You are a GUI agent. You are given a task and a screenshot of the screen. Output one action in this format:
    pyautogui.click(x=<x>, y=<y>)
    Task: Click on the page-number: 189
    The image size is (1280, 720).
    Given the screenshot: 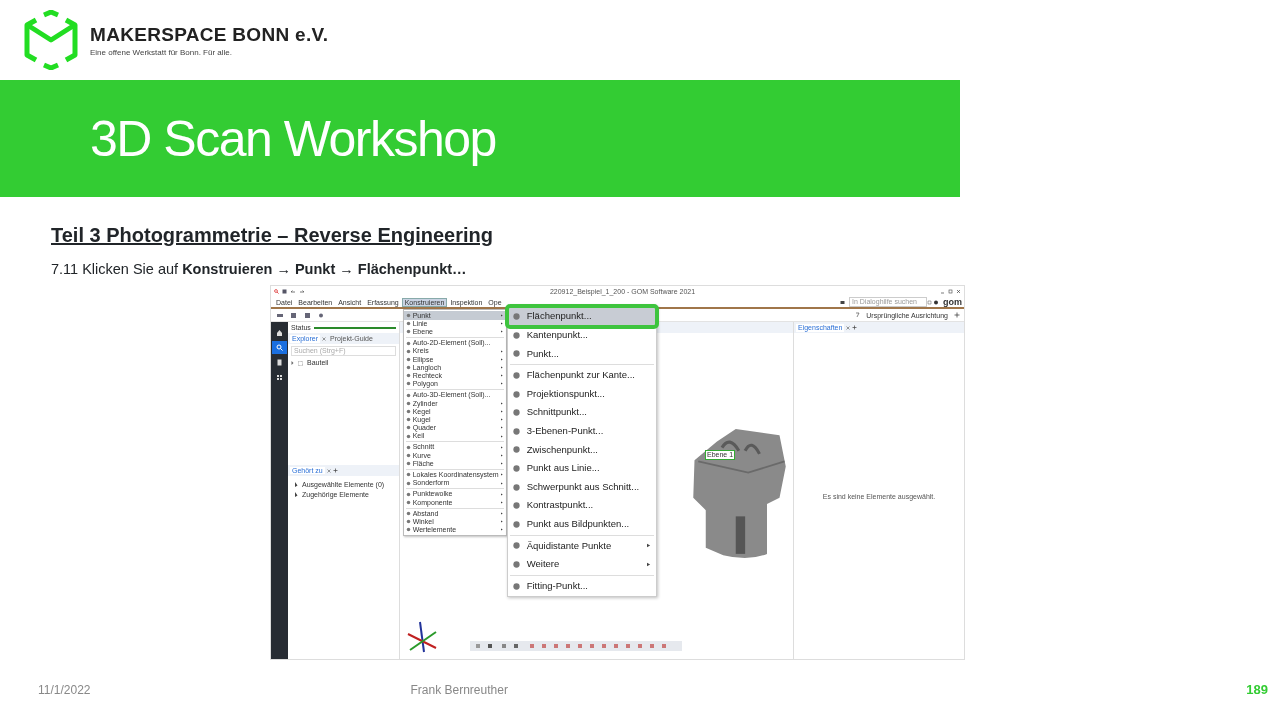 What is the action you would take?
    pyautogui.click(x=1257, y=690)
    